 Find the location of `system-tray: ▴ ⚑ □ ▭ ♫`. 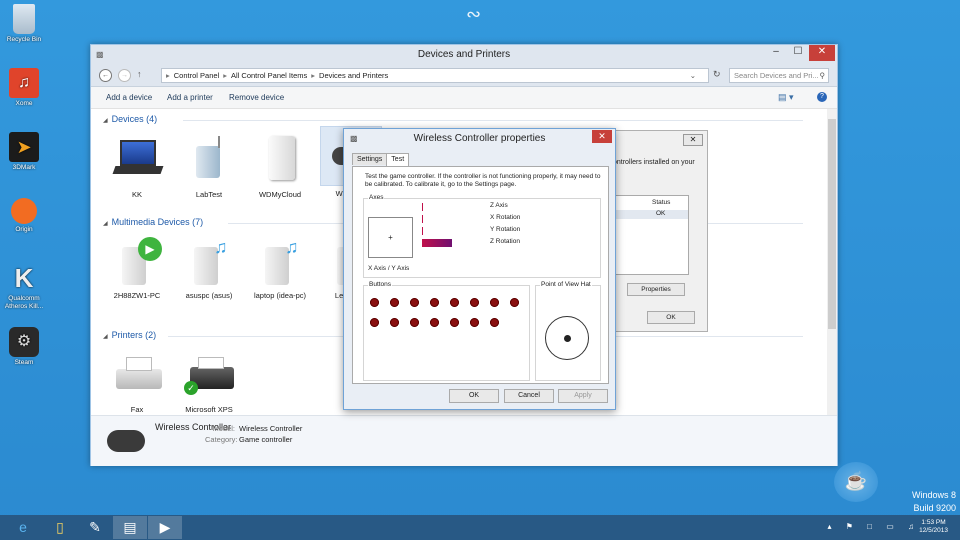

system-tray: ▴ ⚑ □ ▭ ♫ is located at coordinates (874, 526).